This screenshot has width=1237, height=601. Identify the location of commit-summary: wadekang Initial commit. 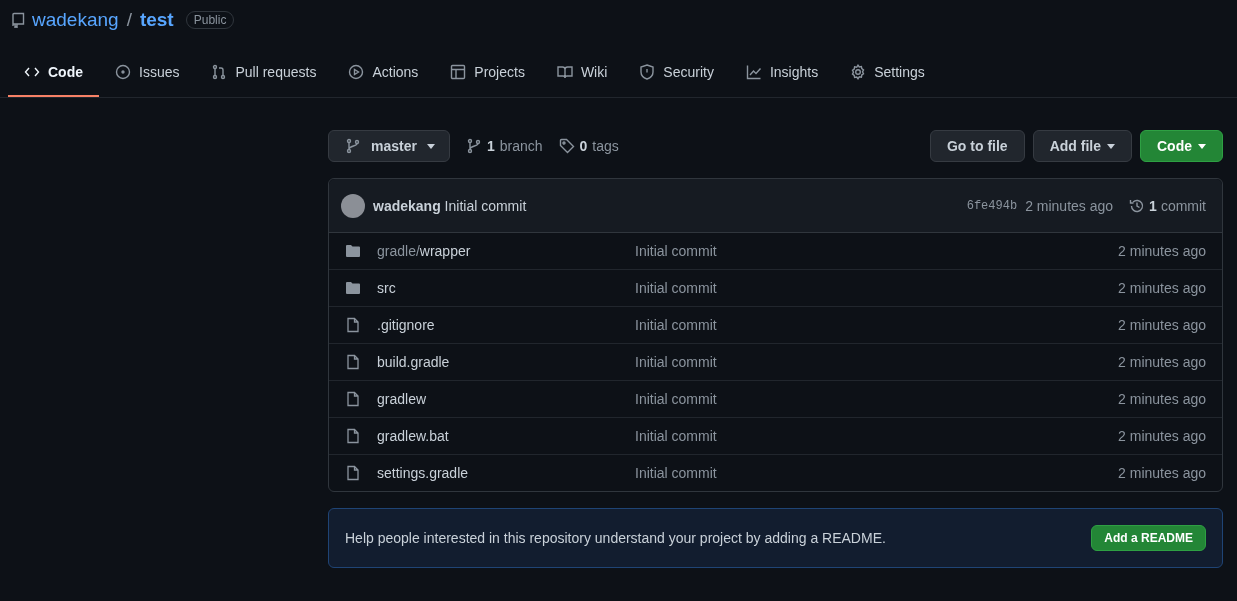
(450, 205).